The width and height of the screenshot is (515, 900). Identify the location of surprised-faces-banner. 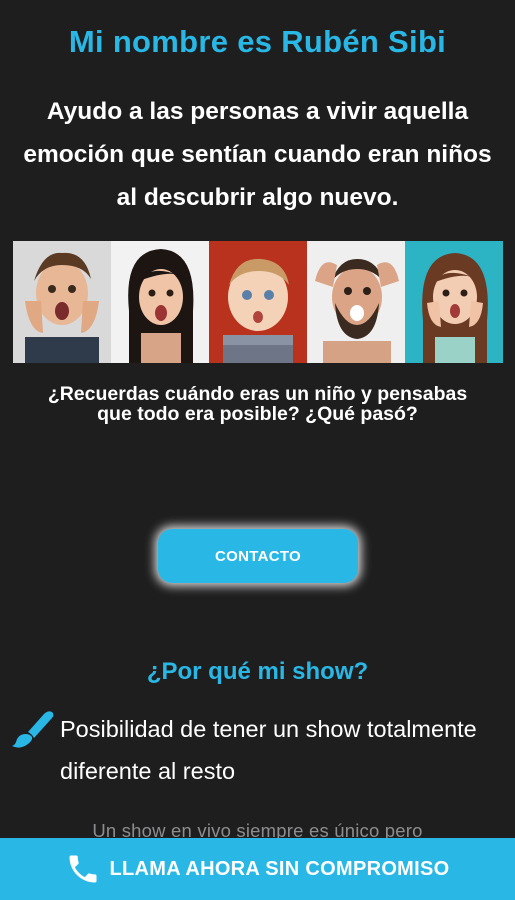
(258, 302).